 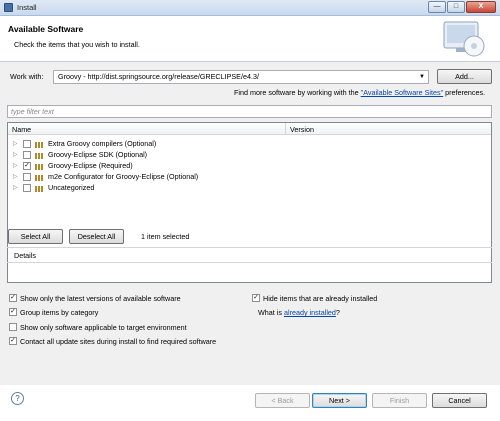 I want to click on details-area, so click(x=249, y=274).